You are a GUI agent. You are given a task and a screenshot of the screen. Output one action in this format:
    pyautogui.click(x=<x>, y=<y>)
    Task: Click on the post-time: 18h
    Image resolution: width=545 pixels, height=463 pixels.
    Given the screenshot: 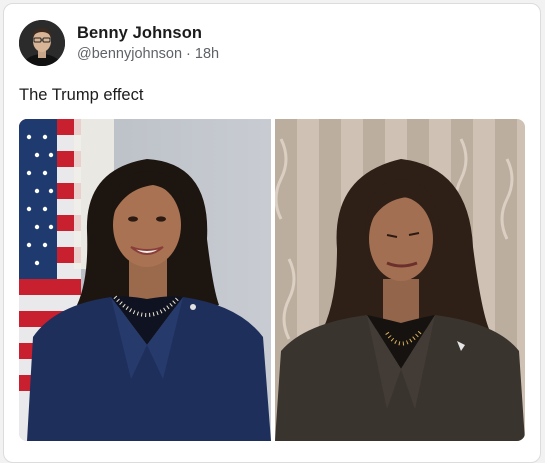 What is the action you would take?
    pyautogui.click(x=207, y=54)
    